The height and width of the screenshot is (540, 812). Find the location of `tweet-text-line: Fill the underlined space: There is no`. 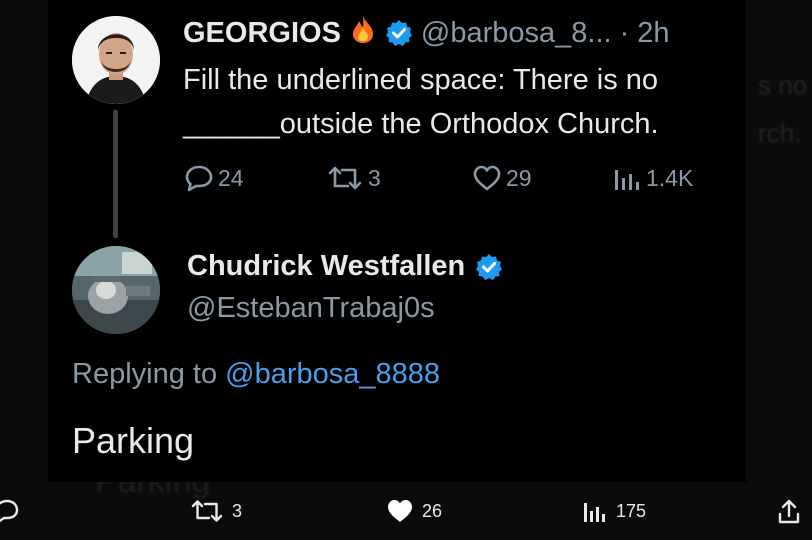

tweet-text-line: Fill the underlined space: There is no is located at coordinates (421, 80).